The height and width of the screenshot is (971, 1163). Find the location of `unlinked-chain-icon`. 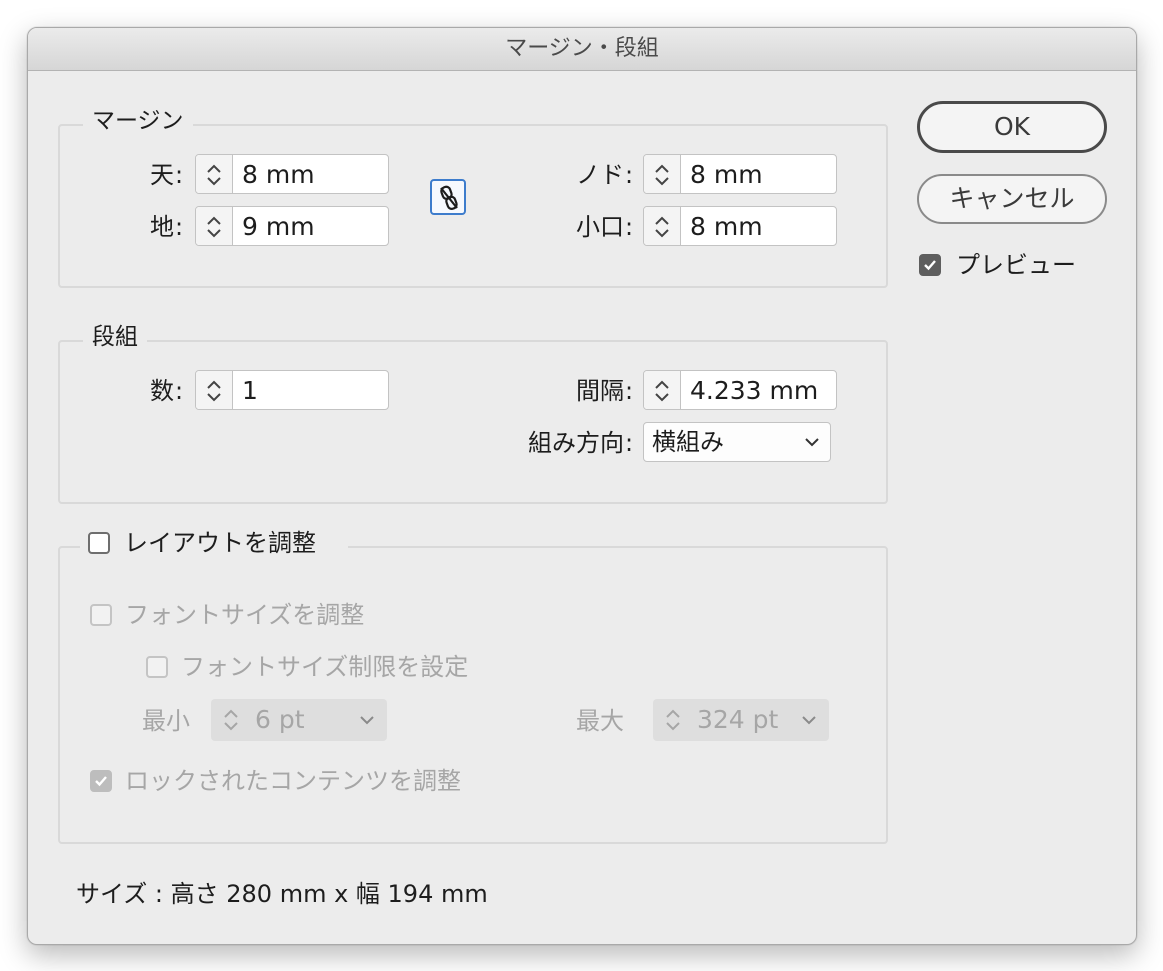

unlinked-chain-icon is located at coordinates (449, 197).